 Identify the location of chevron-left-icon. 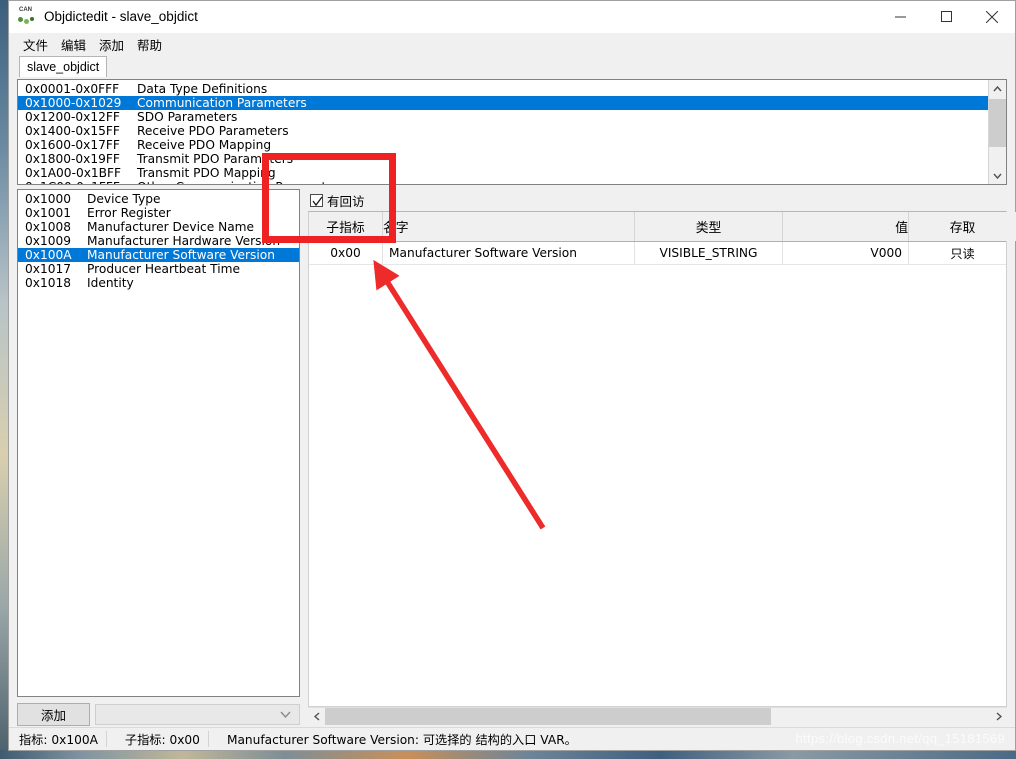
(316, 716).